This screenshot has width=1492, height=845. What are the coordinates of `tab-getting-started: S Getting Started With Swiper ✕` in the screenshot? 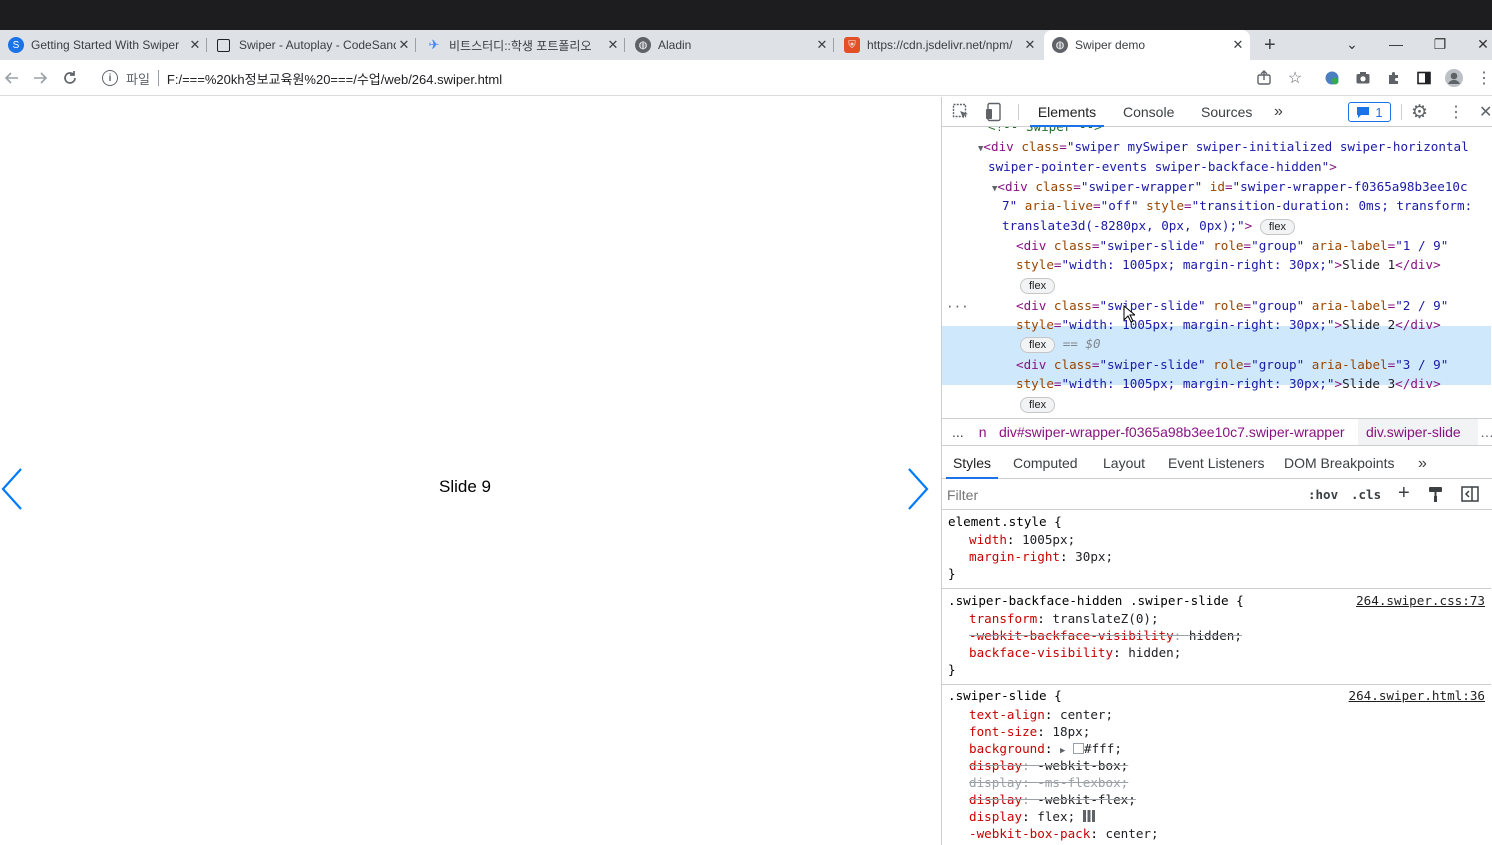 It's located at (103, 45).